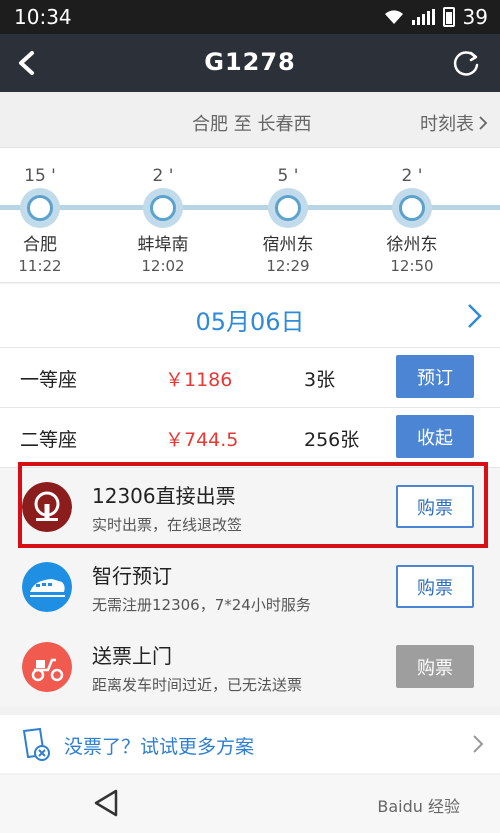 The width and height of the screenshot is (500, 833). Describe the element at coordinates (49, 380) in the screenshot. I see `seat-class-name: 一等座` at that location.